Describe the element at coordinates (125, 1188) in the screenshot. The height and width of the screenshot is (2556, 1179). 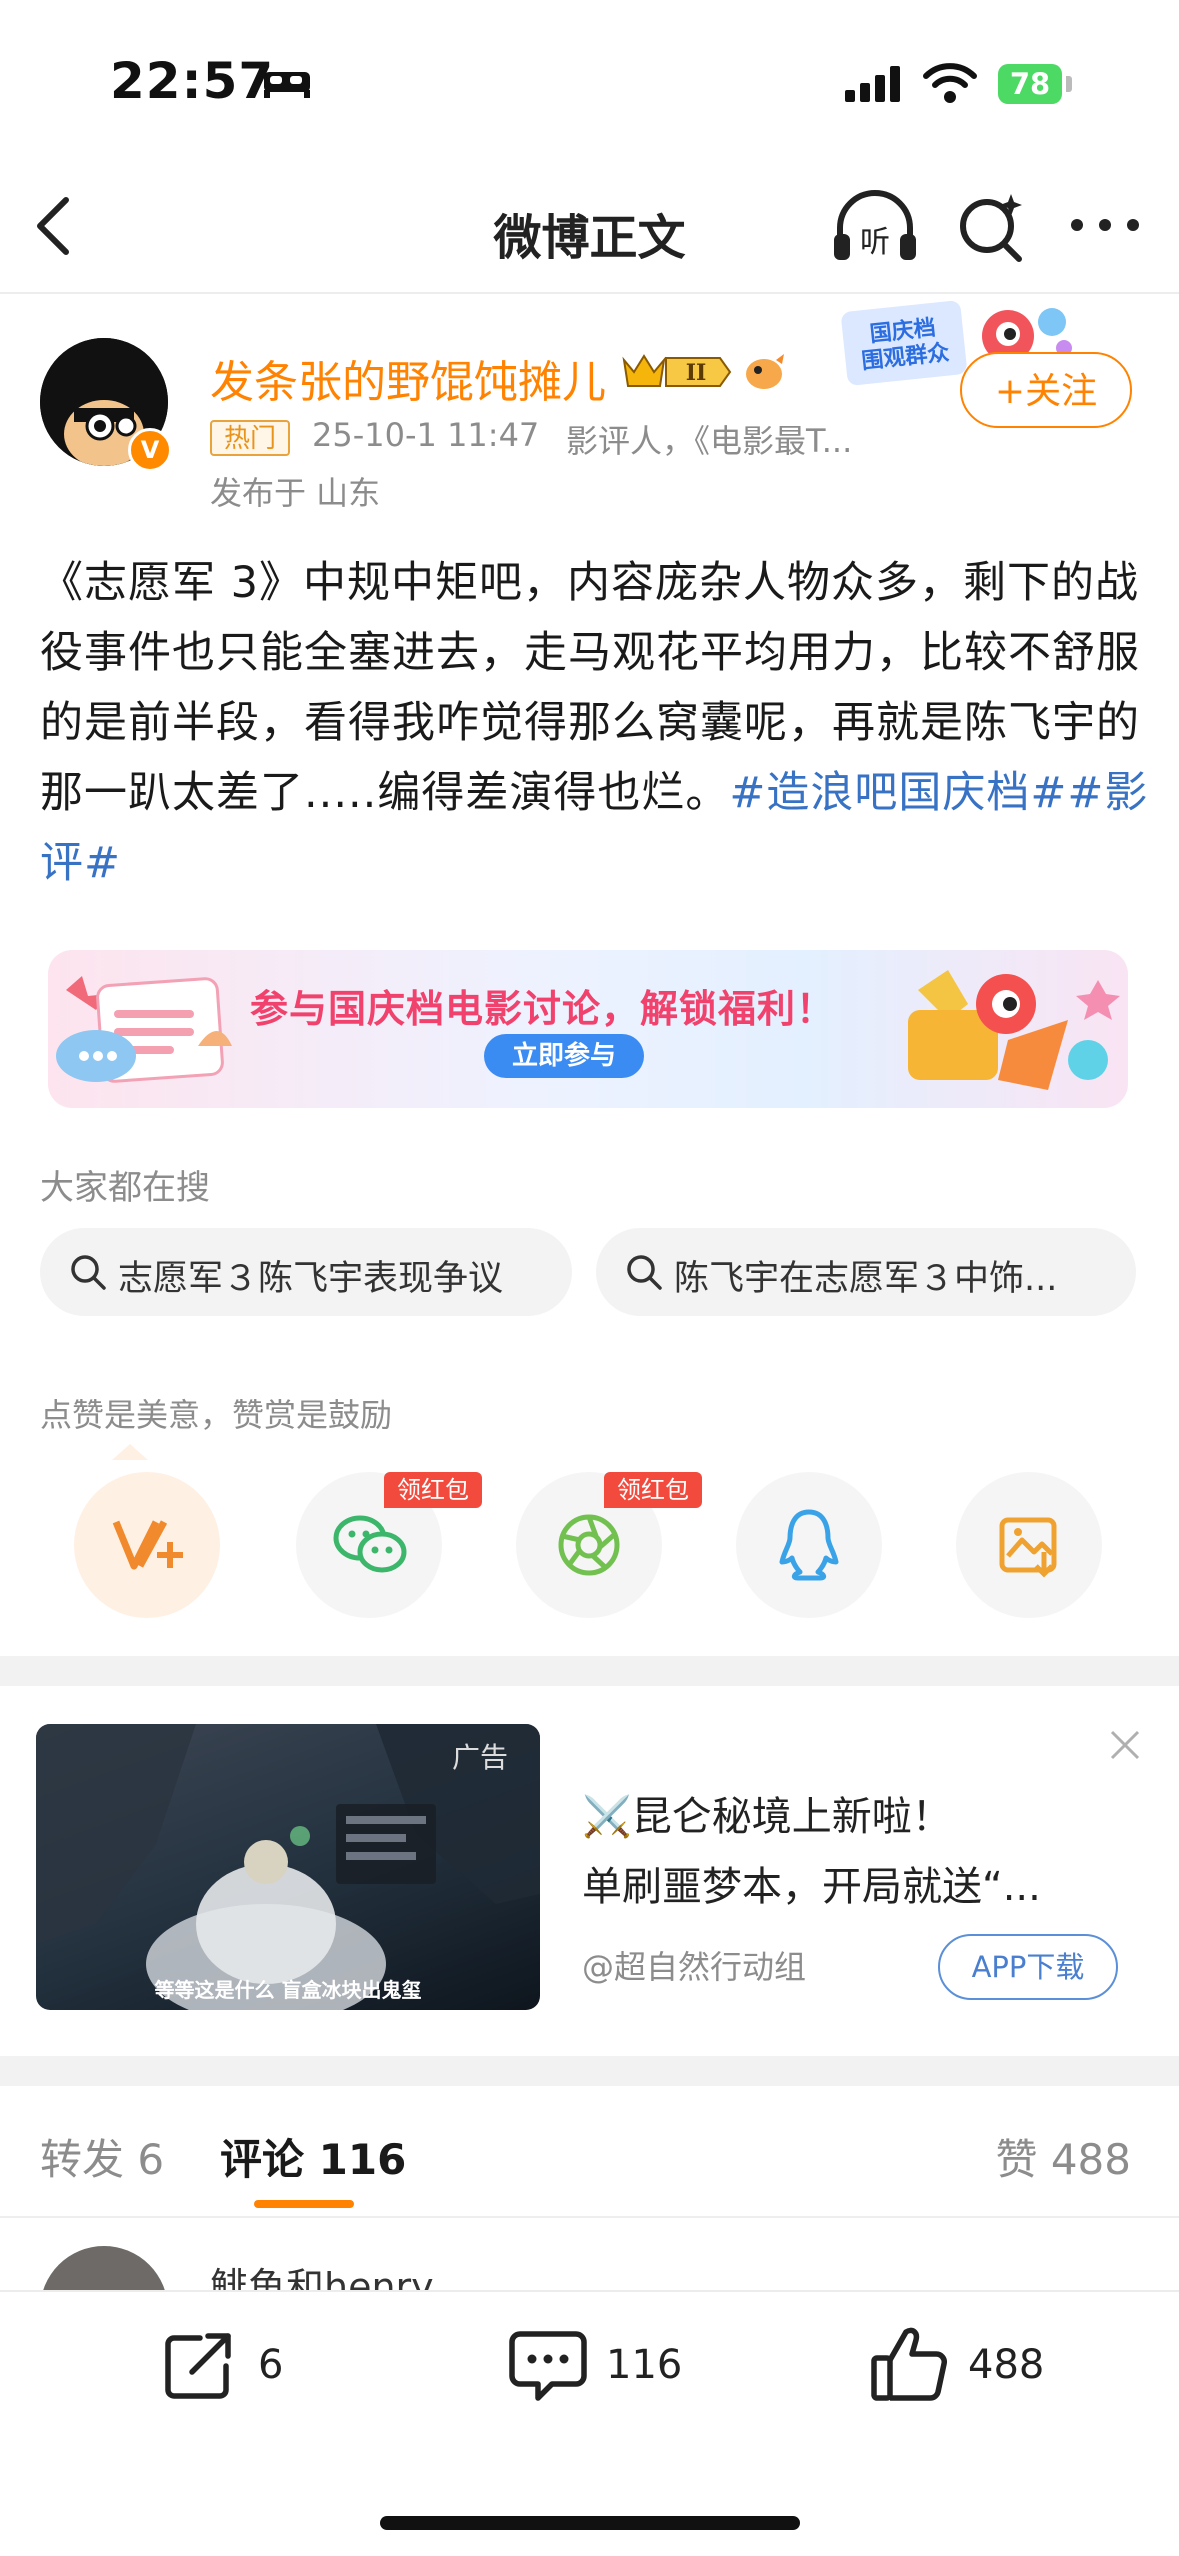
I see `search-section-label: 大家都在搜` at that location.